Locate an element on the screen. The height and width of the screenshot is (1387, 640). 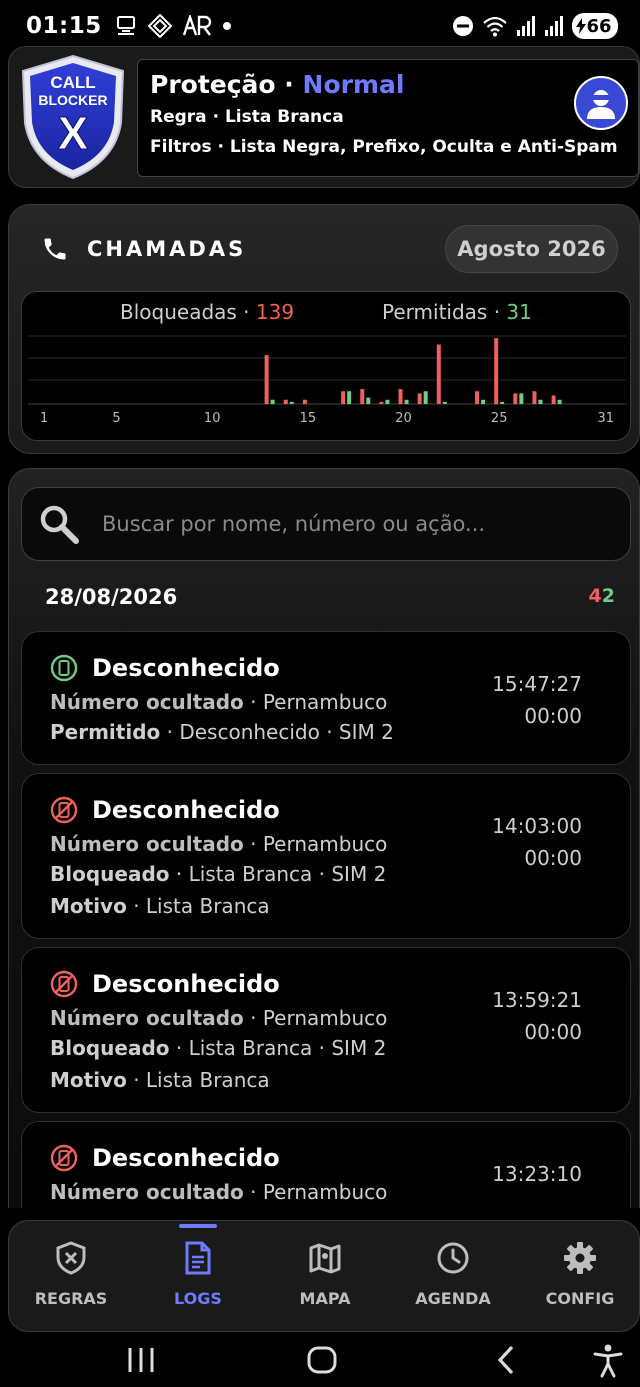
chart-x-tick-label: 10 is located at coordinates (212, 418).